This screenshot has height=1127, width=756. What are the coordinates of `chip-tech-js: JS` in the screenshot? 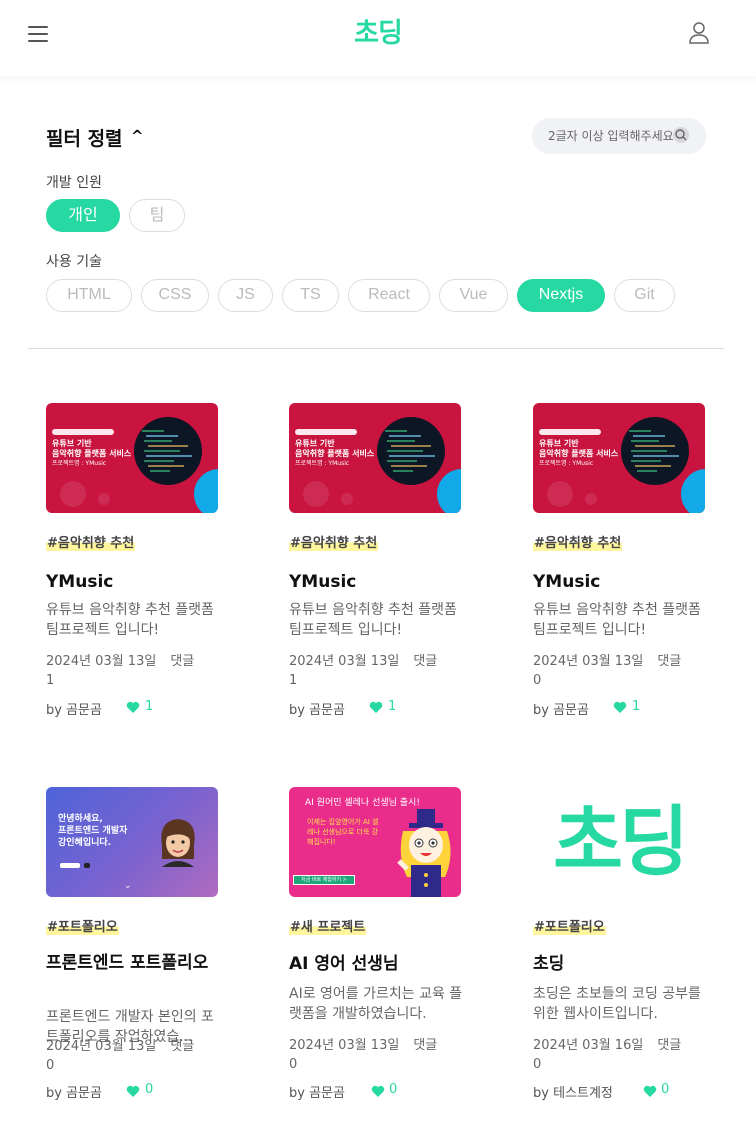 It's located at (245, 295).